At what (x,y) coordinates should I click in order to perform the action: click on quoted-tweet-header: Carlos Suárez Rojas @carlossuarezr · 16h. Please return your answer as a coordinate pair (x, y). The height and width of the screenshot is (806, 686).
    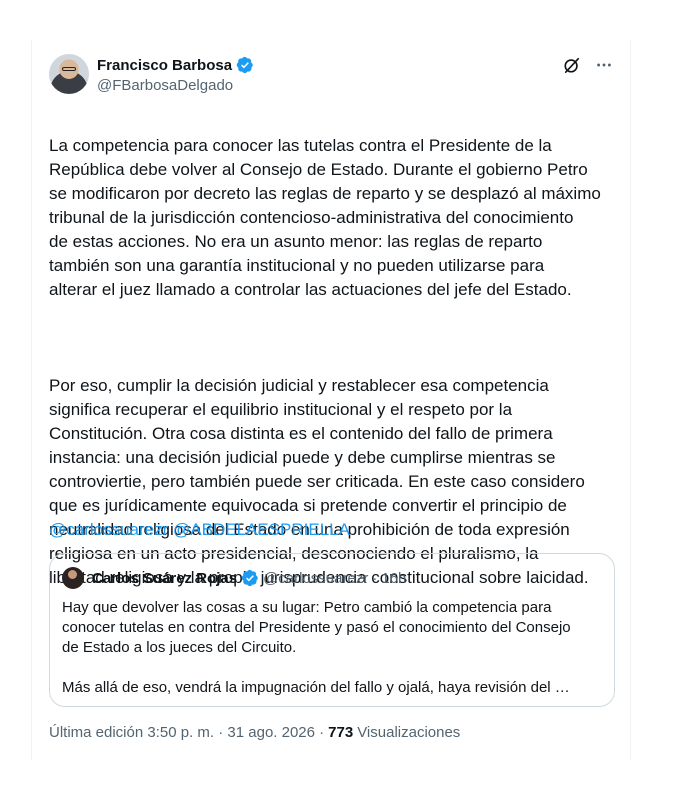
    Looking at the image, I should click on (234, 578).